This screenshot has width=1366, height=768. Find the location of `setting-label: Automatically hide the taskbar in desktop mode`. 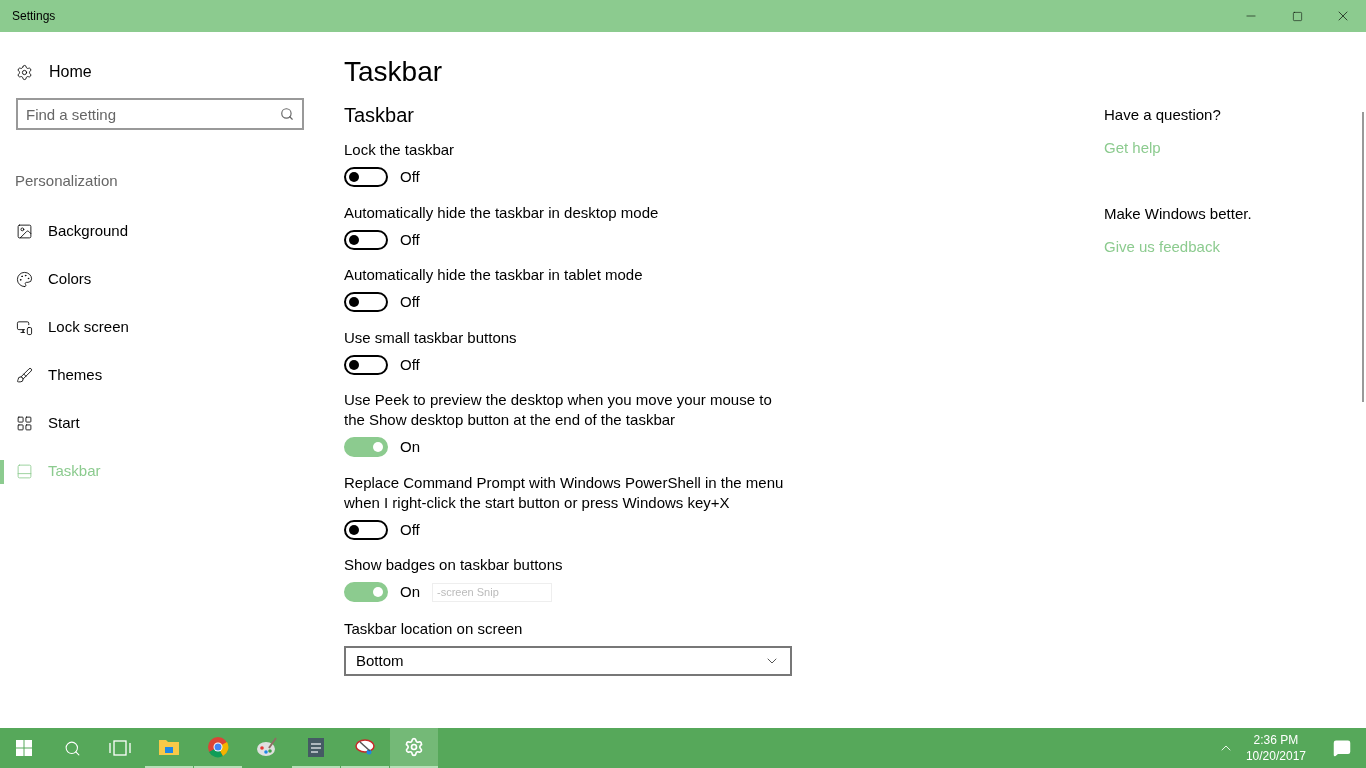

setting-label: Automatically hide the taskbar in desktop mode is located at coordinates (502, 212).